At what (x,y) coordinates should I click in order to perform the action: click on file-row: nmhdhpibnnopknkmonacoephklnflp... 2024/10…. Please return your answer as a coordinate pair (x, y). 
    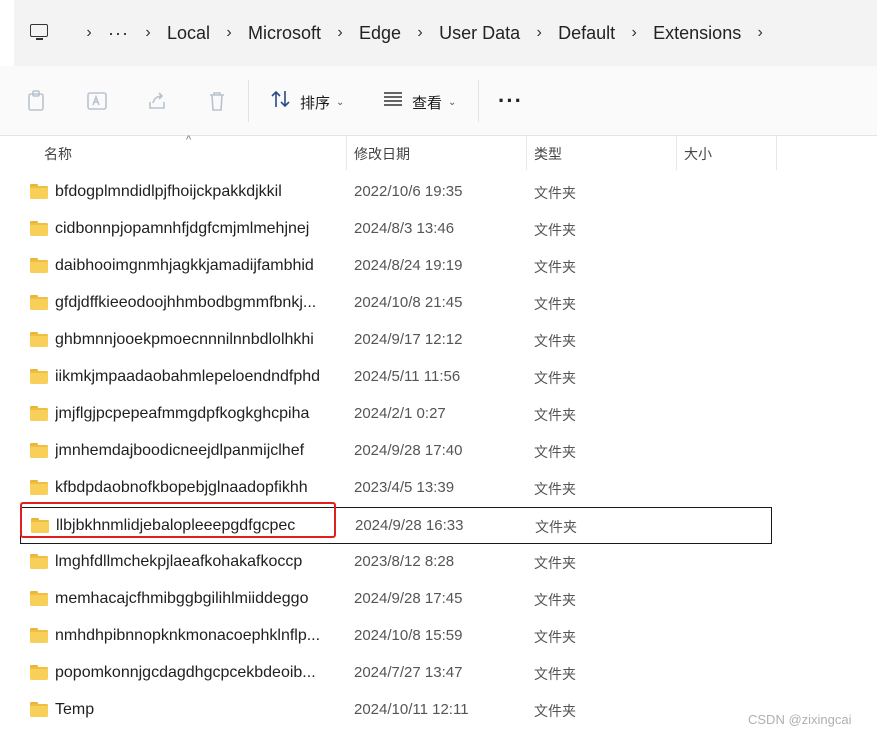
    Looking at the image, I should click on (396, 636).